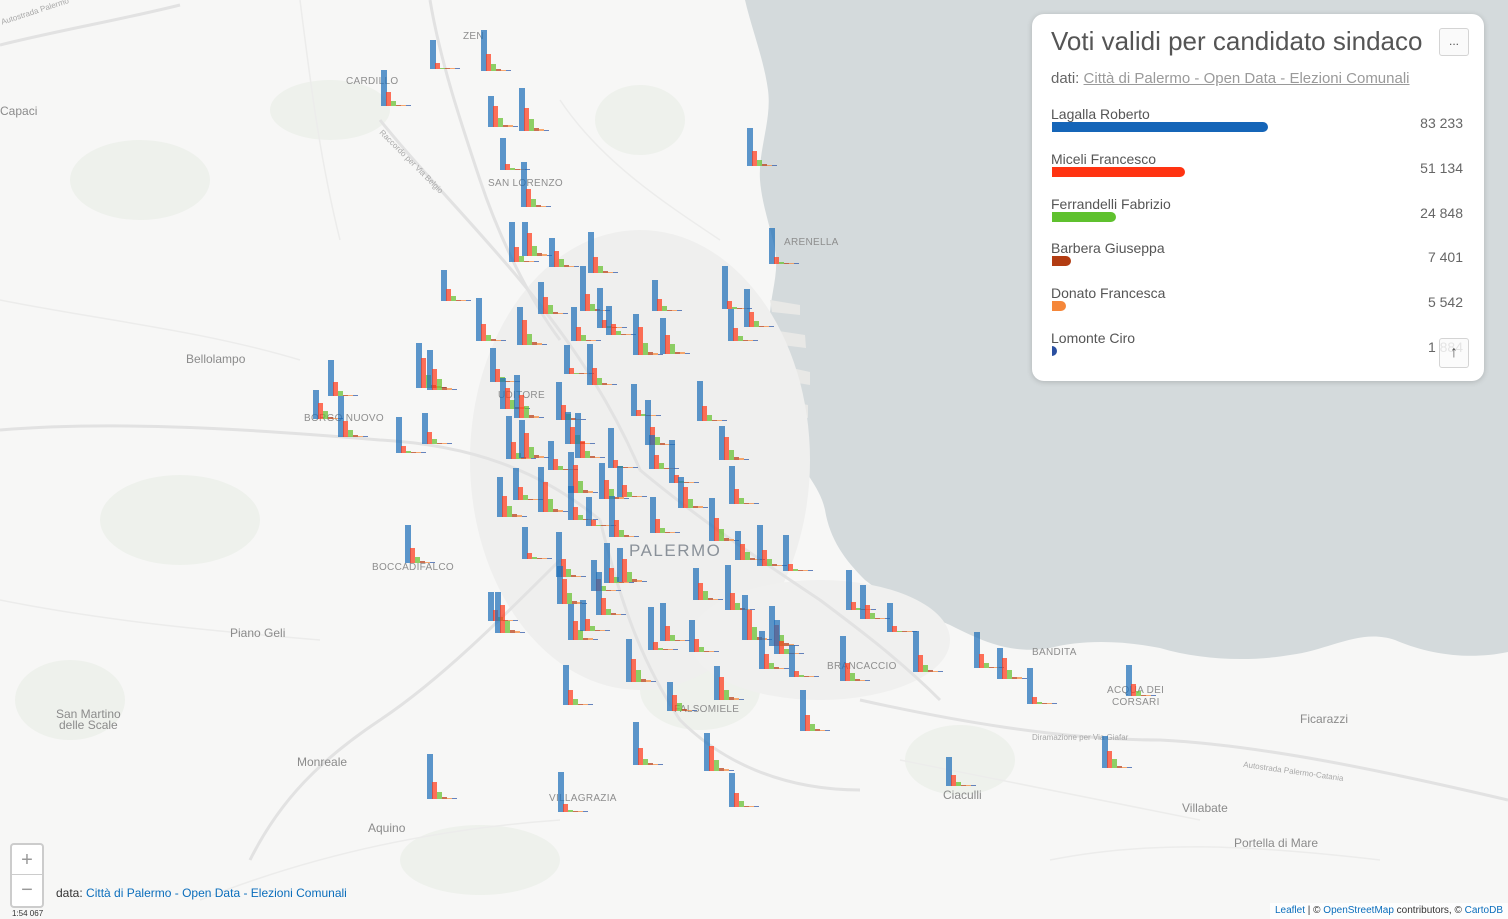 The width and height of the screenshot is (1508, 919). What do you see at coordinates (1290, 910) in the screenshot?
I see `leaflet-link: Leaflet` at bounding box center [1290, 910].